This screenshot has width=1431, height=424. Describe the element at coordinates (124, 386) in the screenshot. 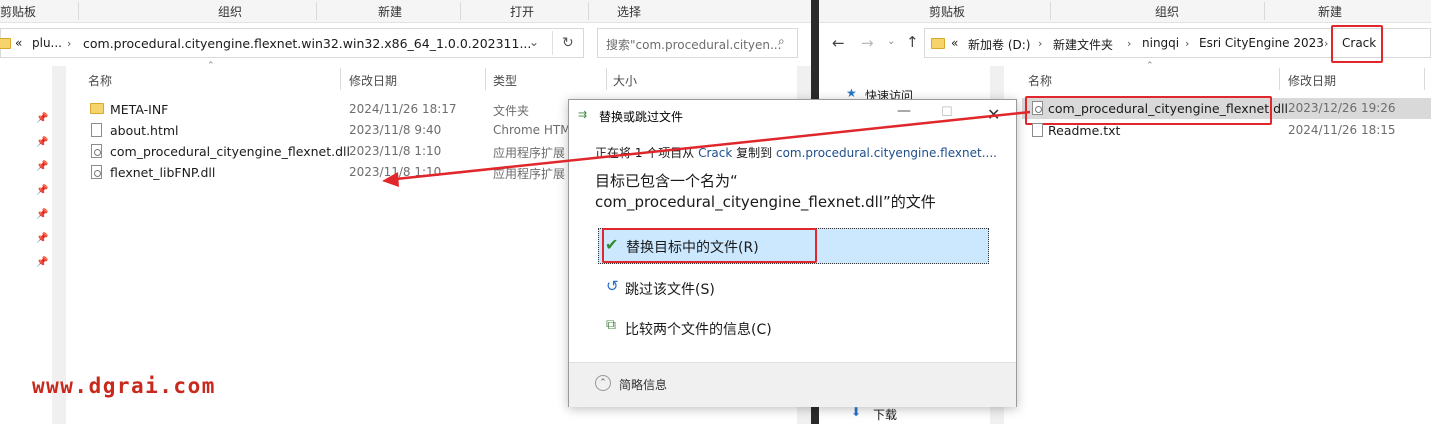

I see `watermark: www.dgrai.com` at that location.